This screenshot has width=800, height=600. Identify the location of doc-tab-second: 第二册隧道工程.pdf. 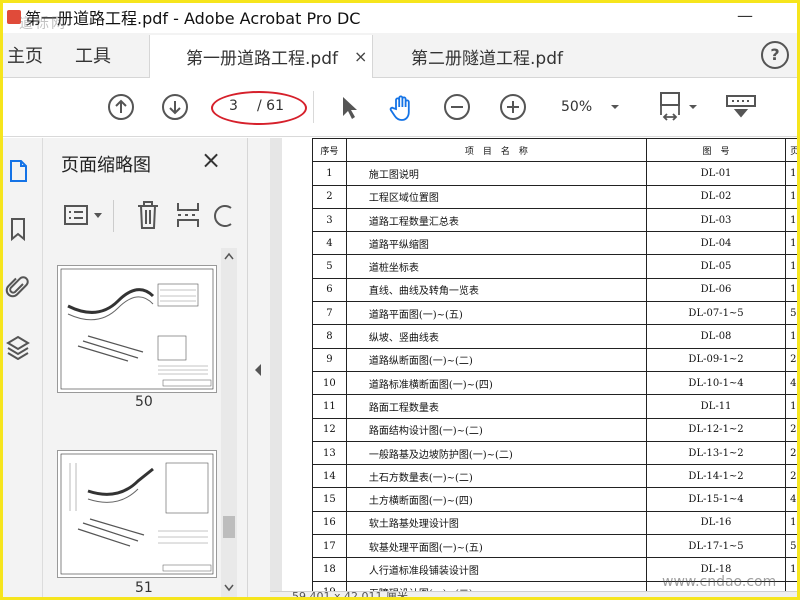
(501, 56).